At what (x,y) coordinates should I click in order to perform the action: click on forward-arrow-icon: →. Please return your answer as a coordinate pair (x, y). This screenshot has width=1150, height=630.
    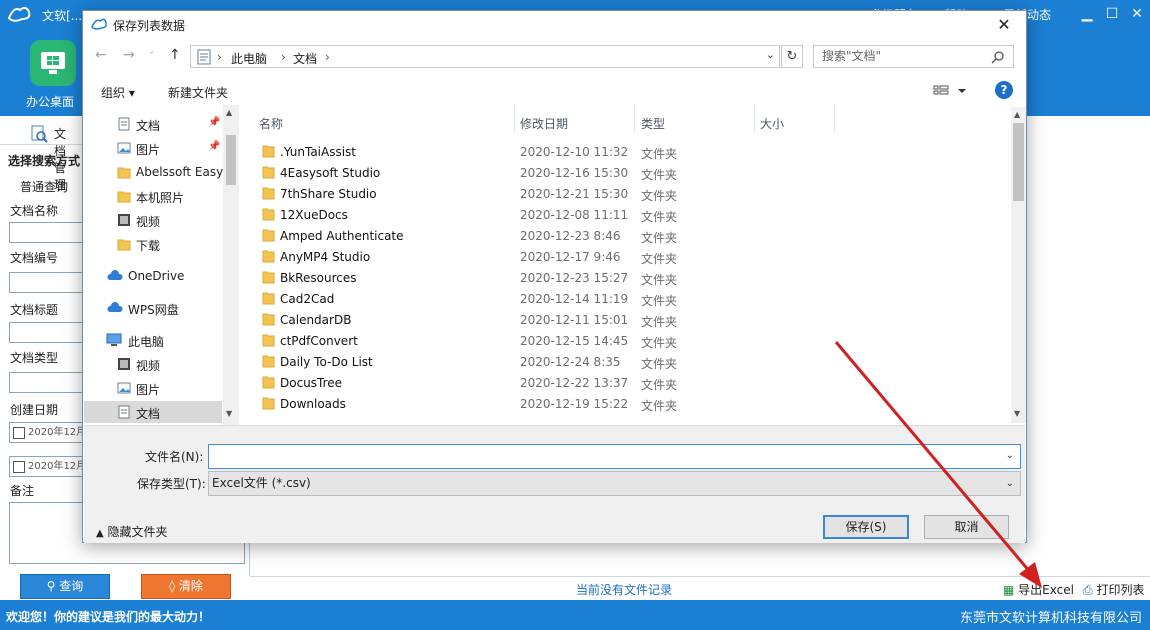
    Looking at the image, I should click on (129, 55).